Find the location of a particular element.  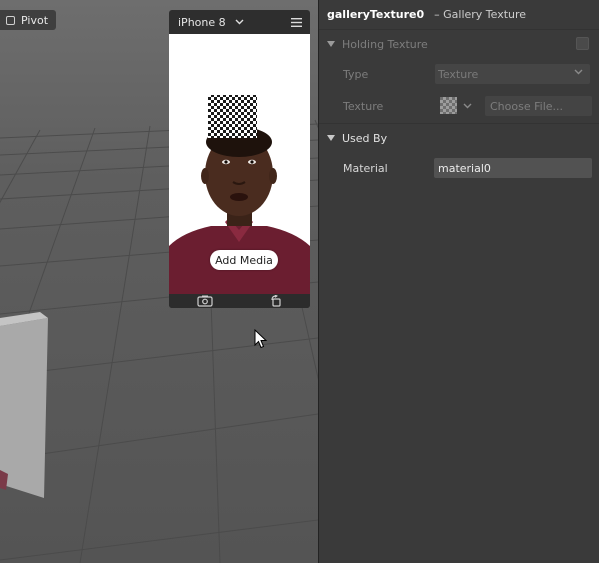

simulator-header: iPhone 8 is located at coordinates (239, 22).